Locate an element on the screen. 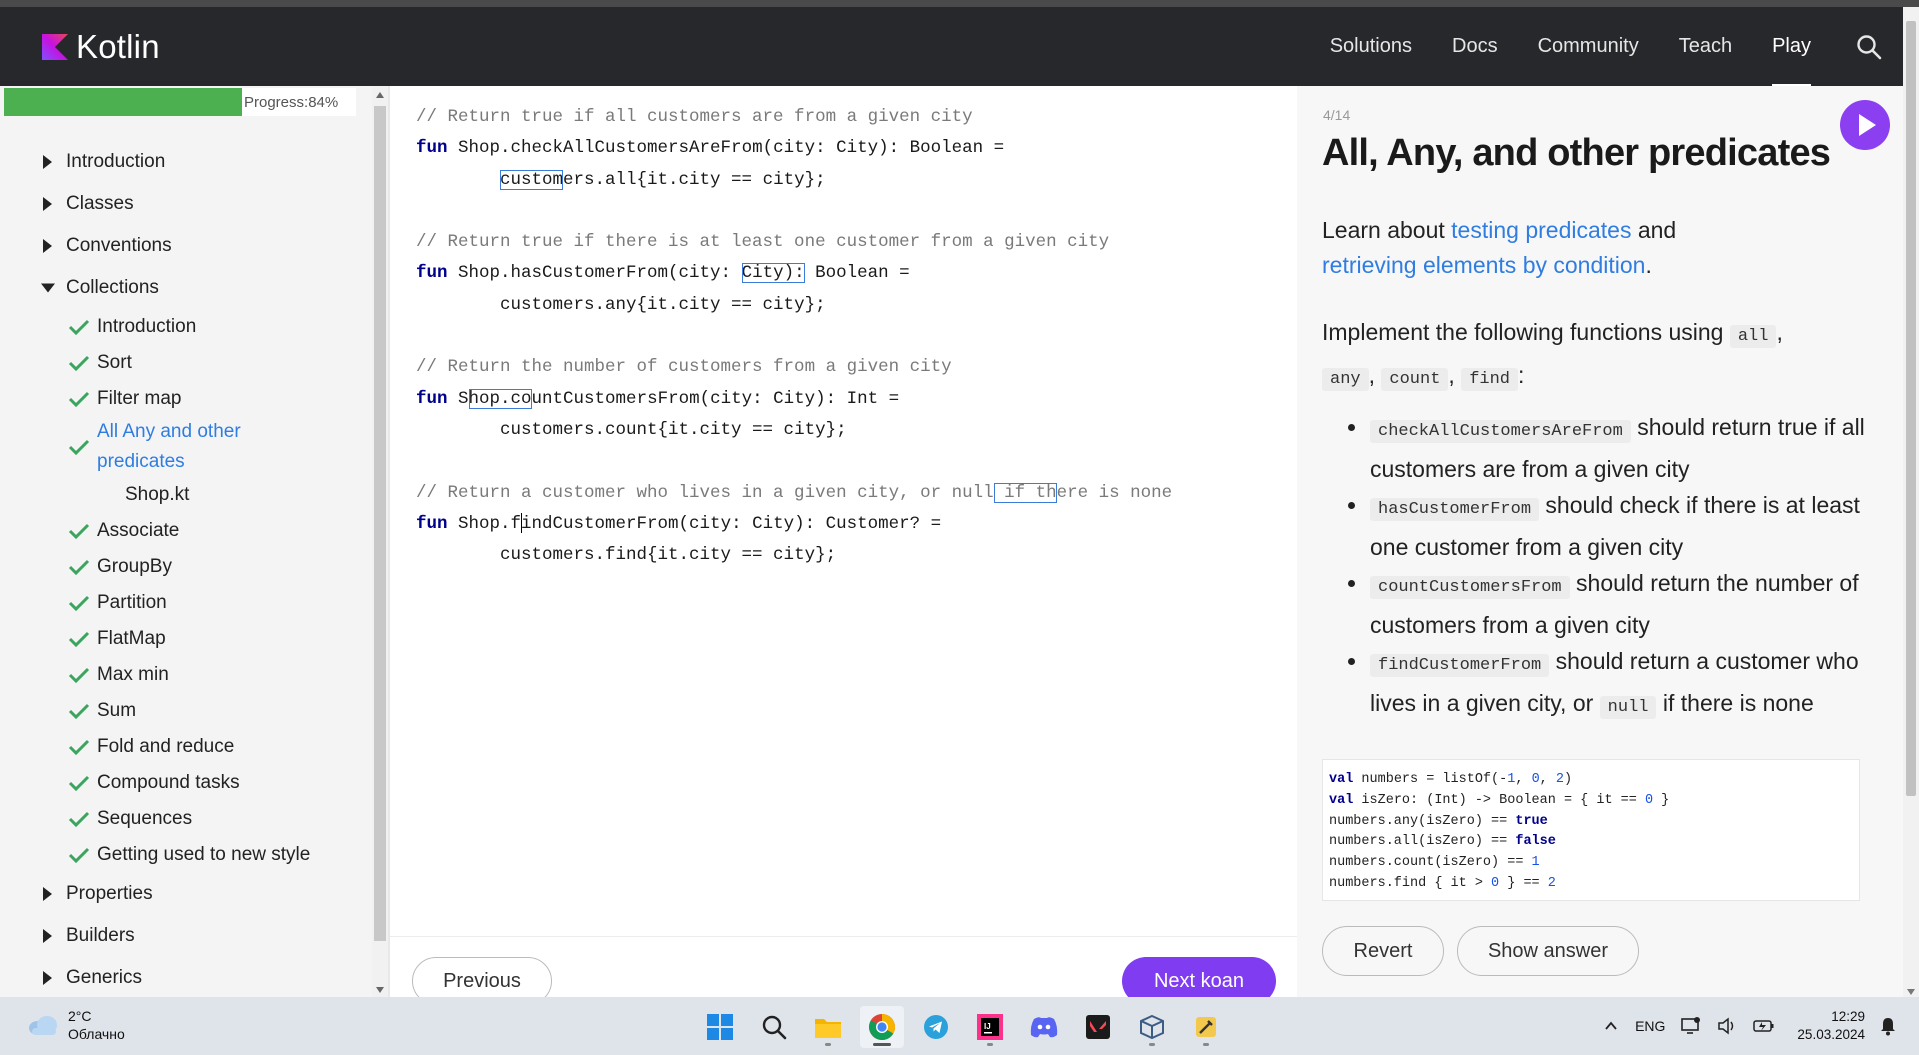  code-line: customers.any{it.city == city}; is located at coordinates (794, 305).